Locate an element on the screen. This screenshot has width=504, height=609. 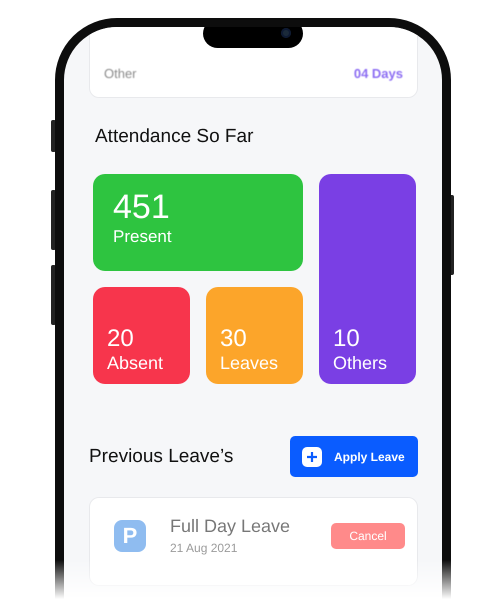
stat-value: 30 is located at coordinates (234, 339).